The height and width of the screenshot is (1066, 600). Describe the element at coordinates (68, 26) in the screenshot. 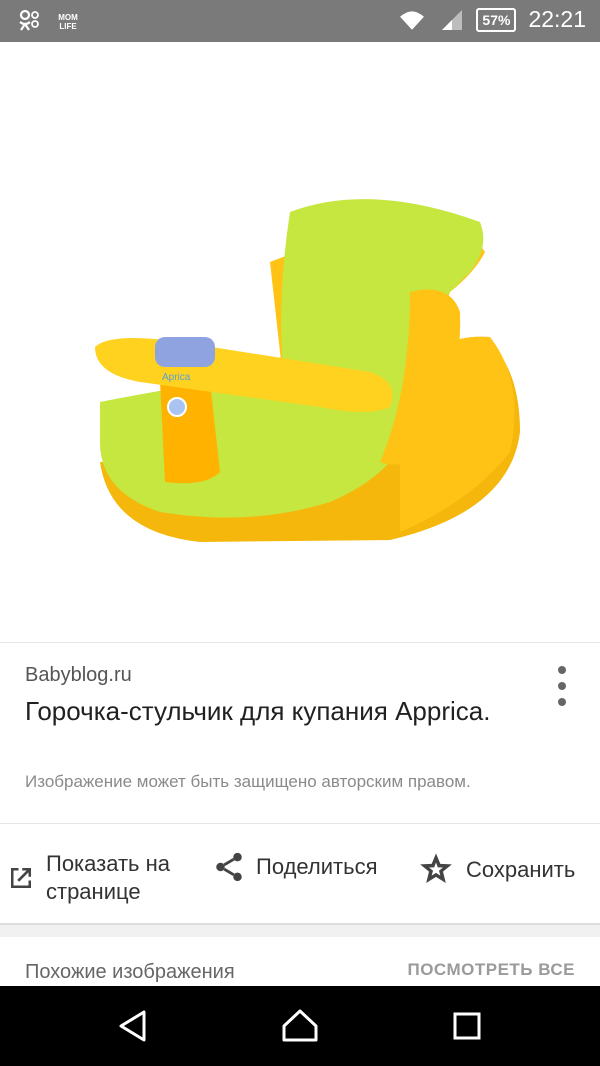

I see `svg-text: LIFE` at that location.